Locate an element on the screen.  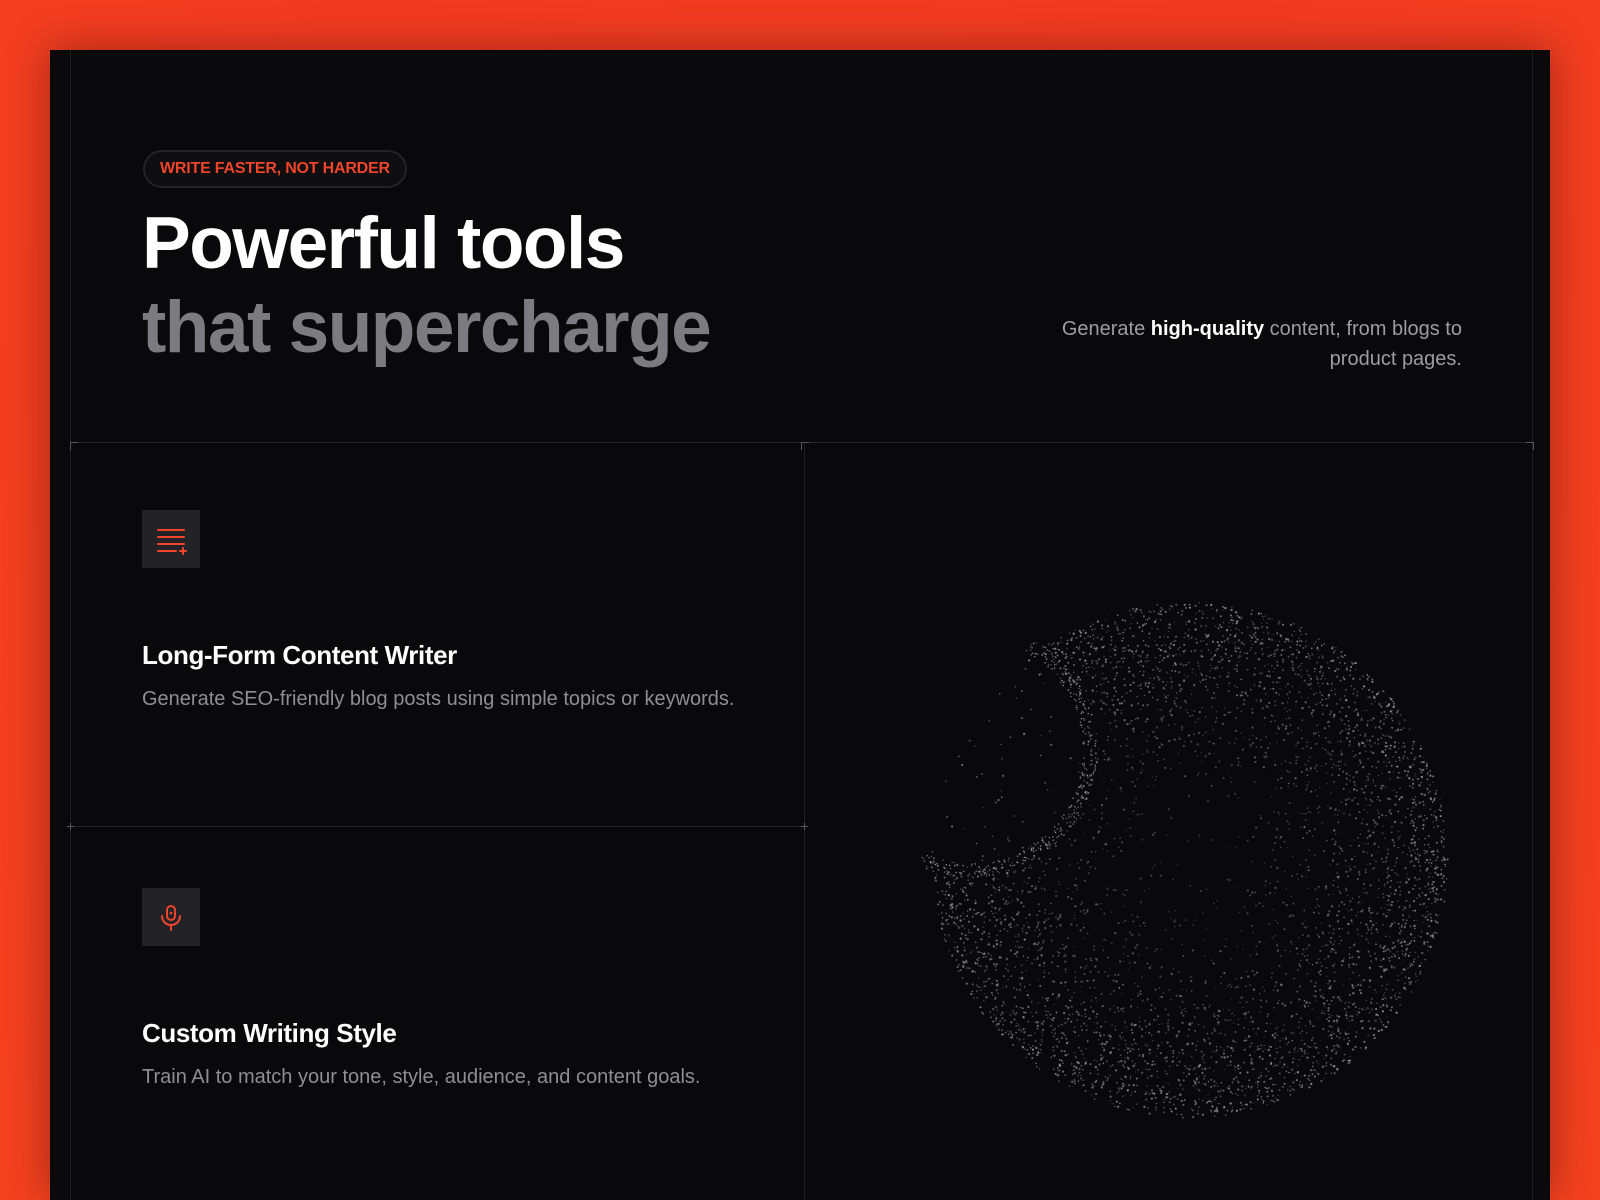
feature-title: Custom Writing Style is located at coordinates (269, 1033).